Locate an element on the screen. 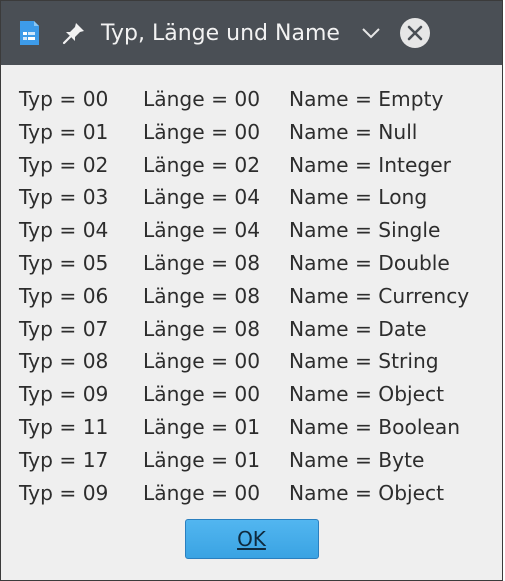  name-value: Name = Currency is located at coordinates (379, 295).